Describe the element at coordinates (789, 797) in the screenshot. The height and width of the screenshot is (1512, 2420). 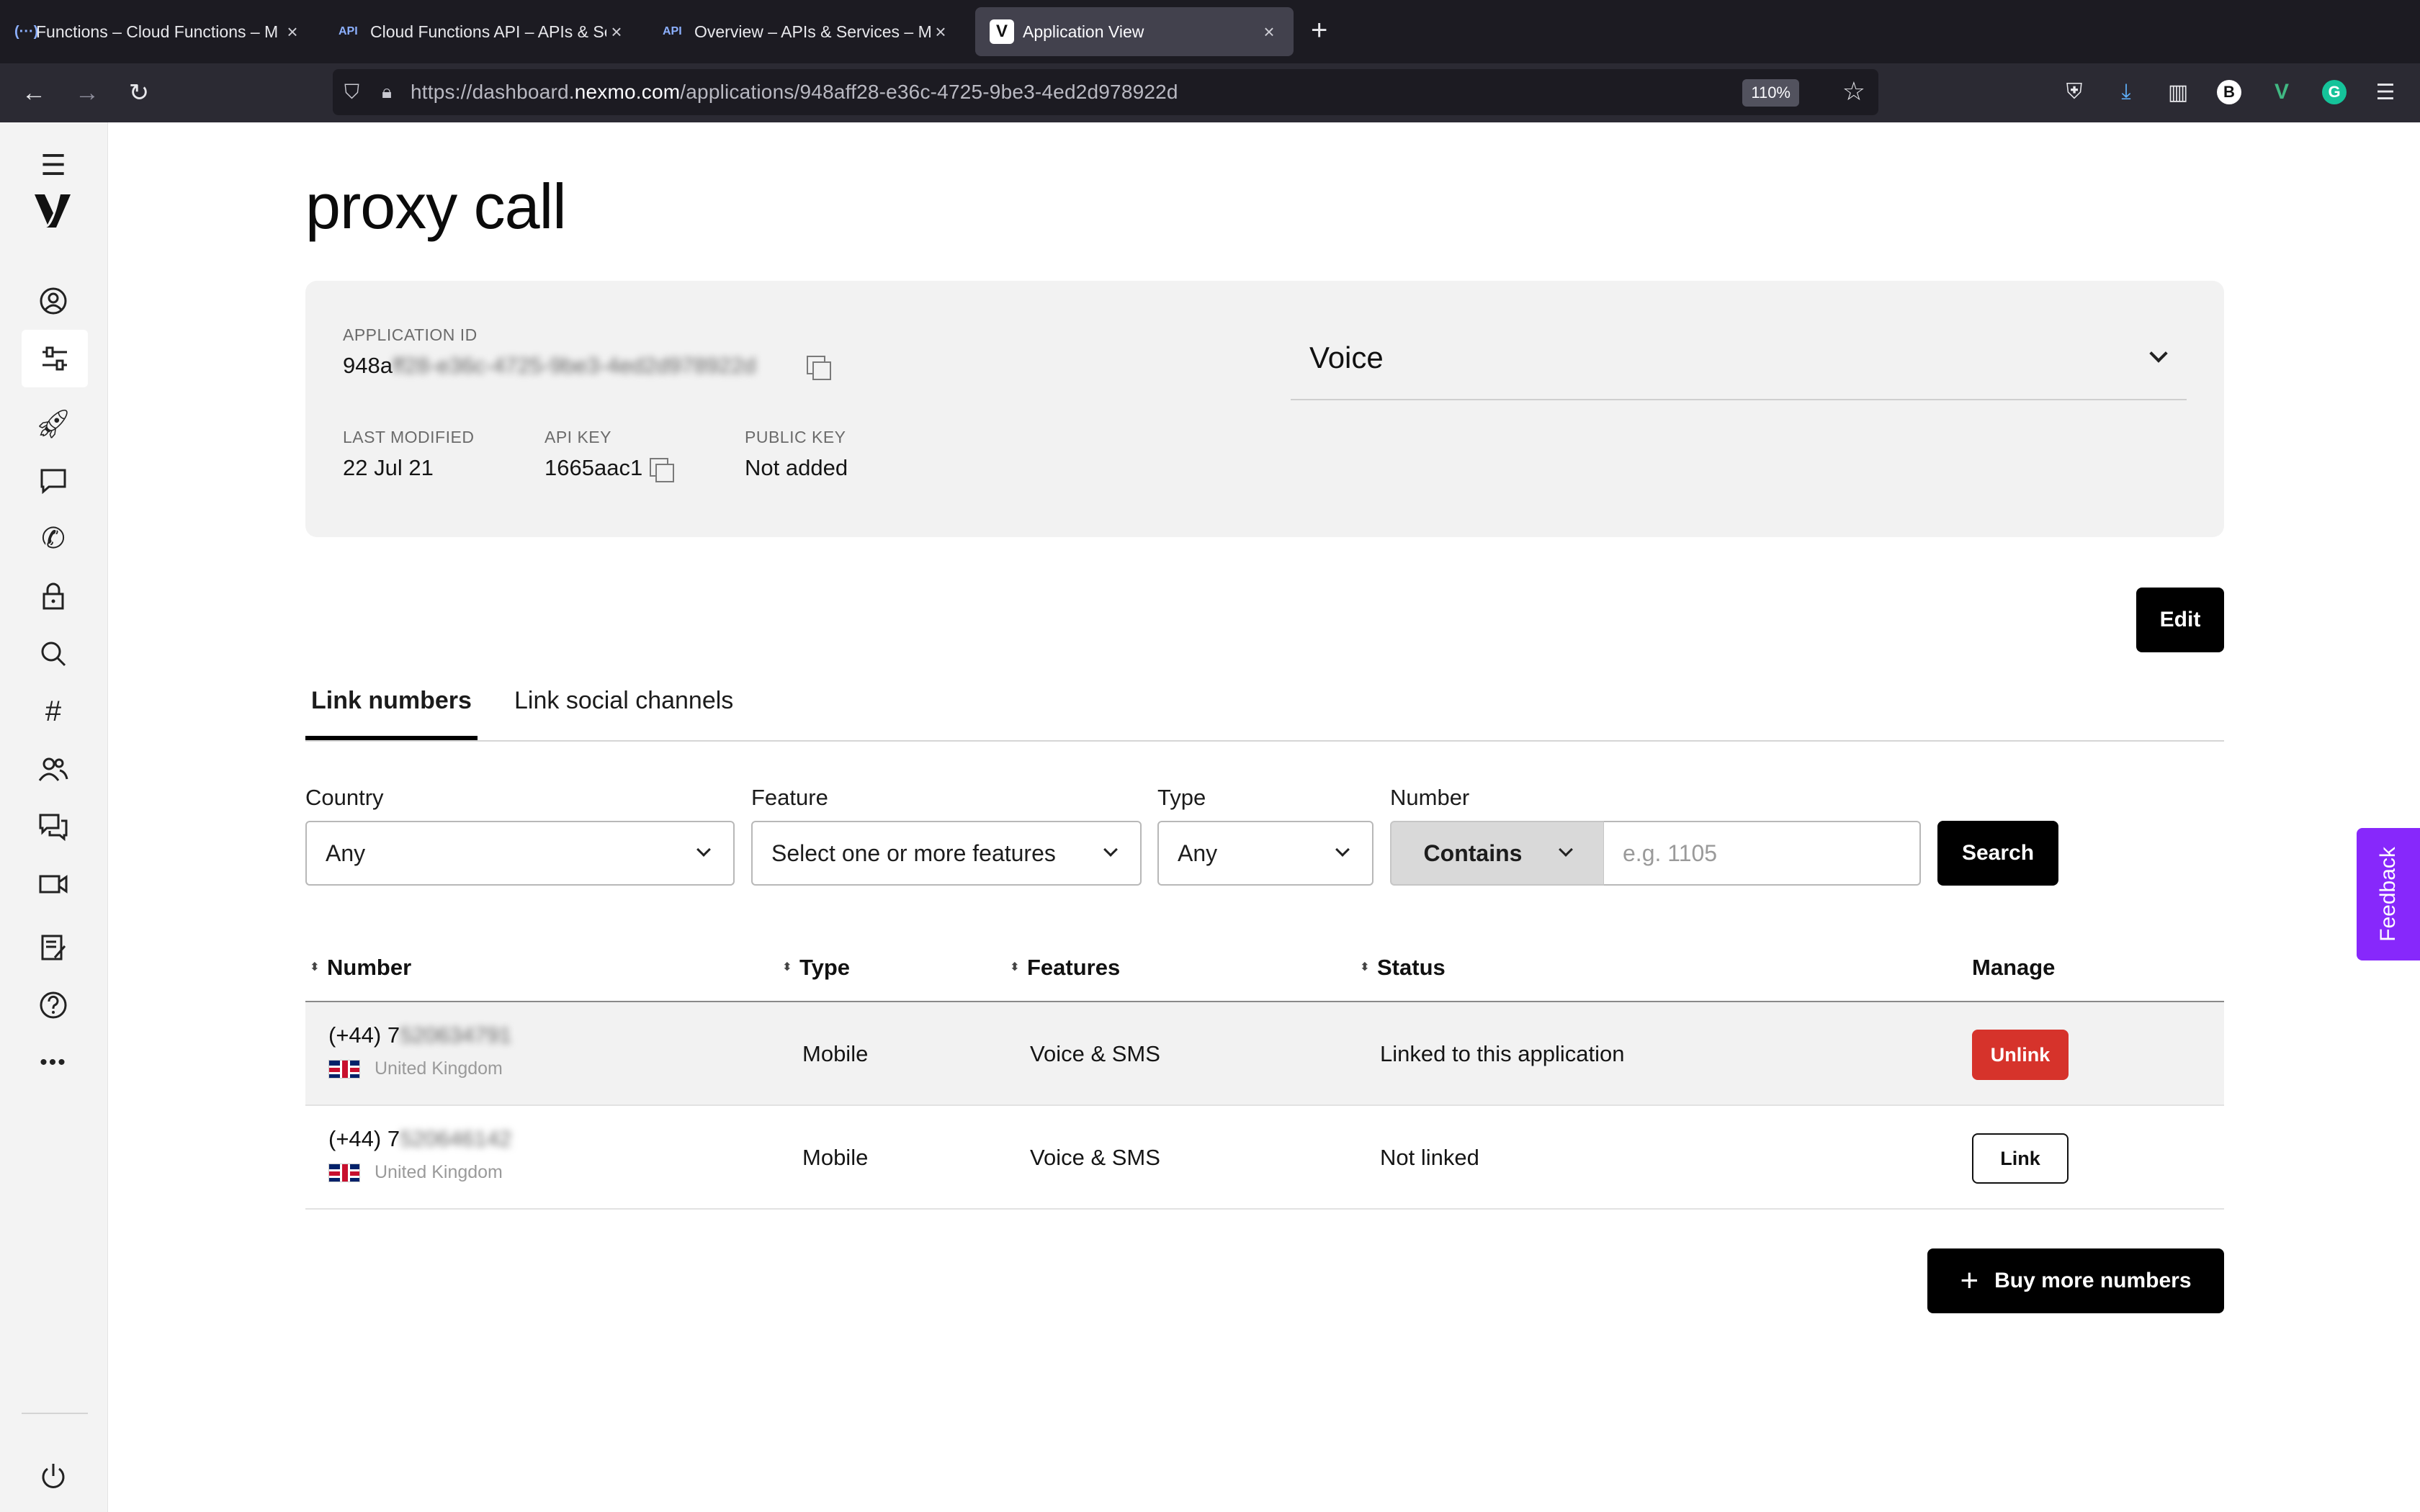
I see `feature-label: Feature` at that location.